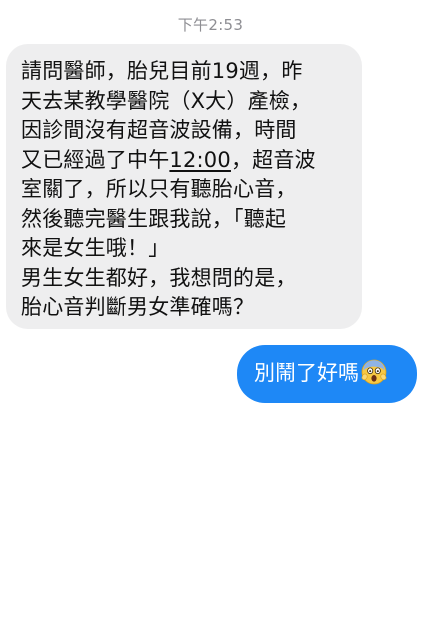 This screenshot has width=421, height=639. Describe the element at coordinates (138, 307) in the screenshot. I see `message-line: 胎心音判斷男女準確嗎？` at that location.